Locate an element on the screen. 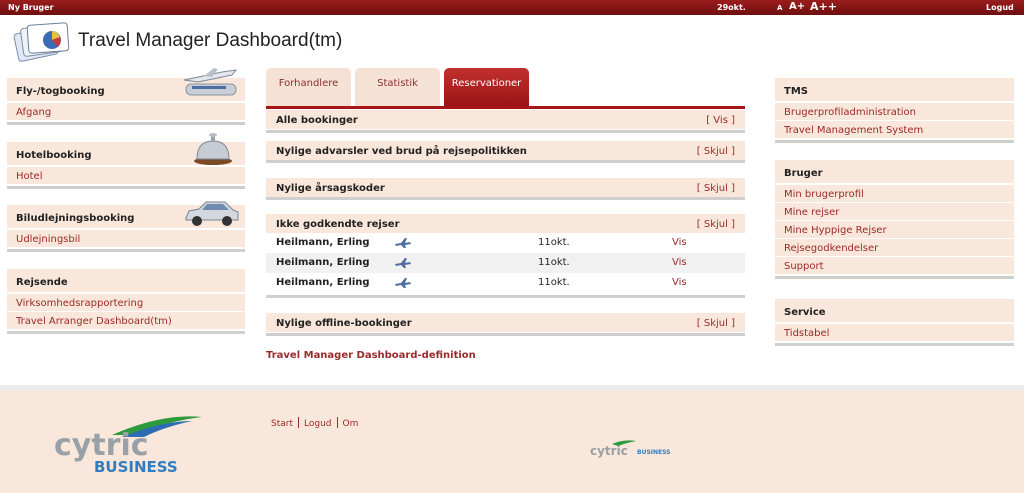 This screenshot has width=1024, height=493. unapproved-trips-header: Ikke godkendte rejser [ Skjul ] is located at coordinates (505, 223).